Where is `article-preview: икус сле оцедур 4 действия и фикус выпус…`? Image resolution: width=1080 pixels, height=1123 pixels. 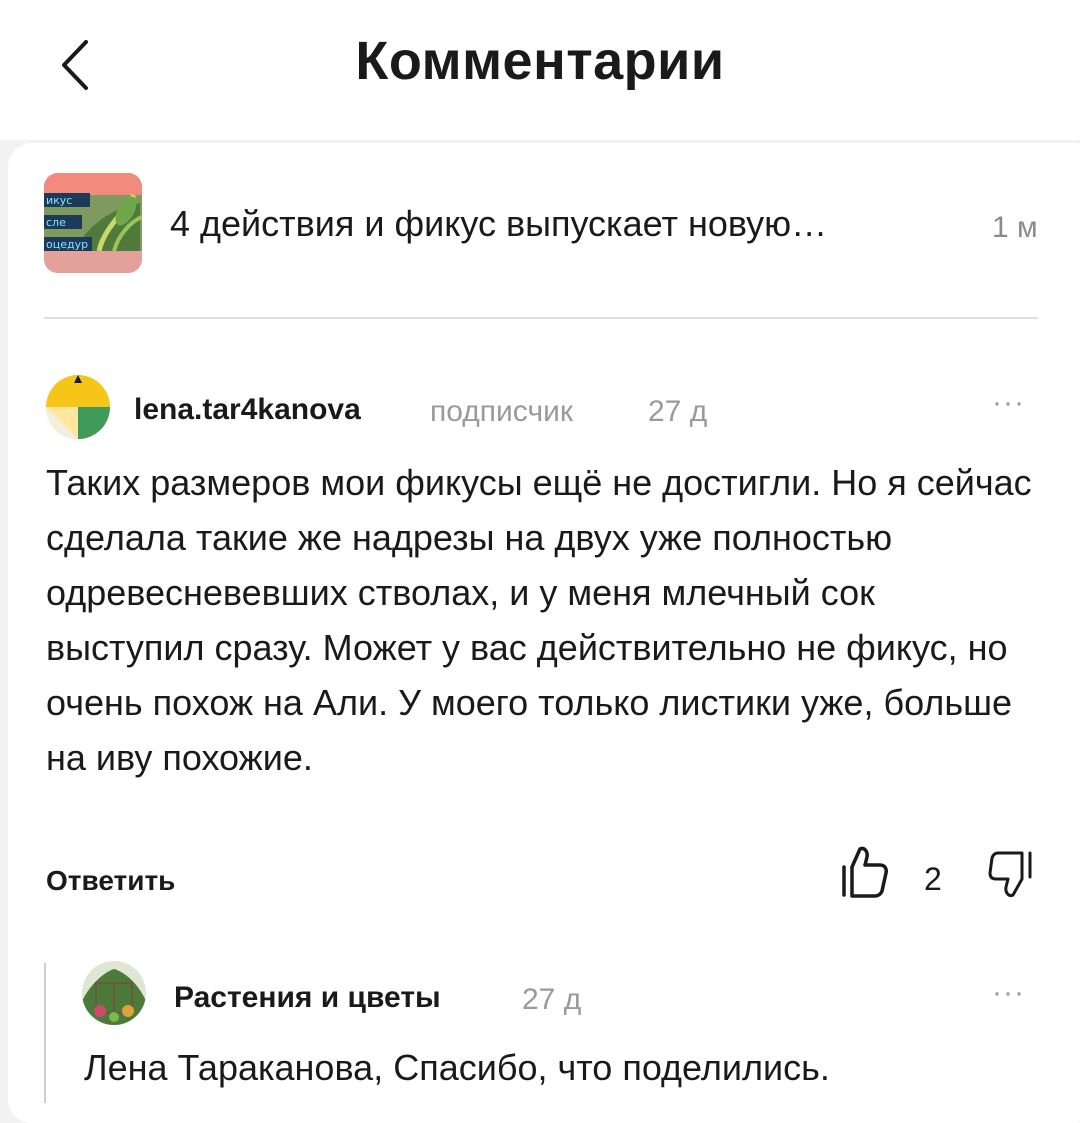
article-preview: икус сле оцедур 4 действия и фикус выпус… is located at coordinates (544, 225).